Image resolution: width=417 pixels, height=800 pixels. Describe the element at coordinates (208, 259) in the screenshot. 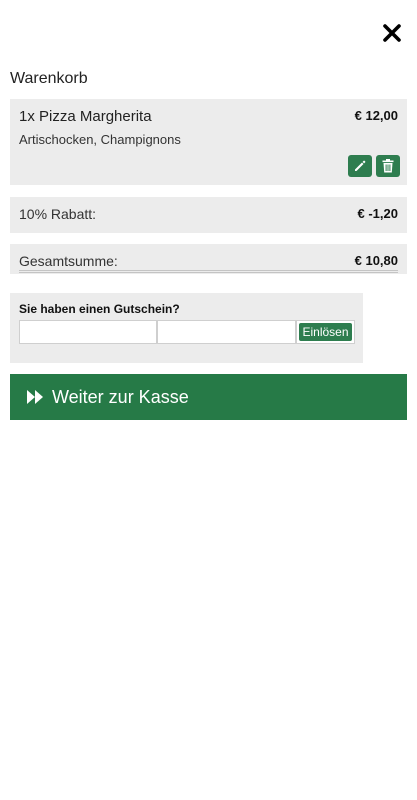

I see `total-row: Gesamtsumme: € 10,80` at that location.